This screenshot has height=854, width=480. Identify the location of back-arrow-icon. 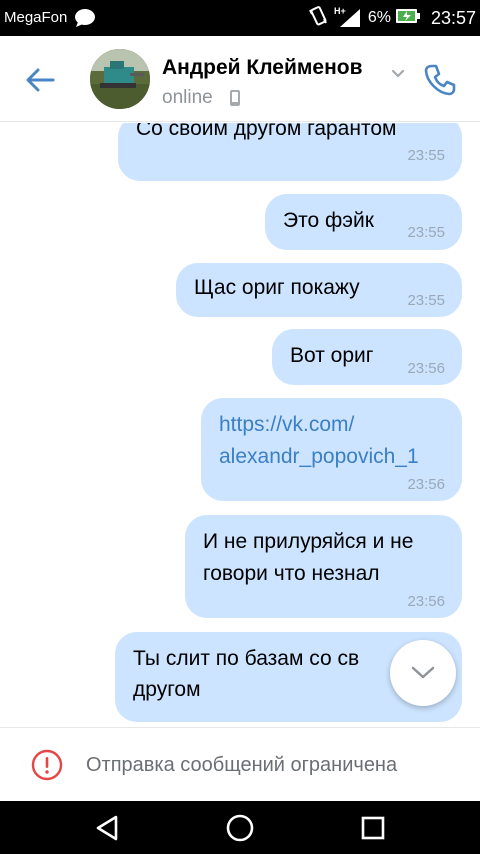
(40, 80).